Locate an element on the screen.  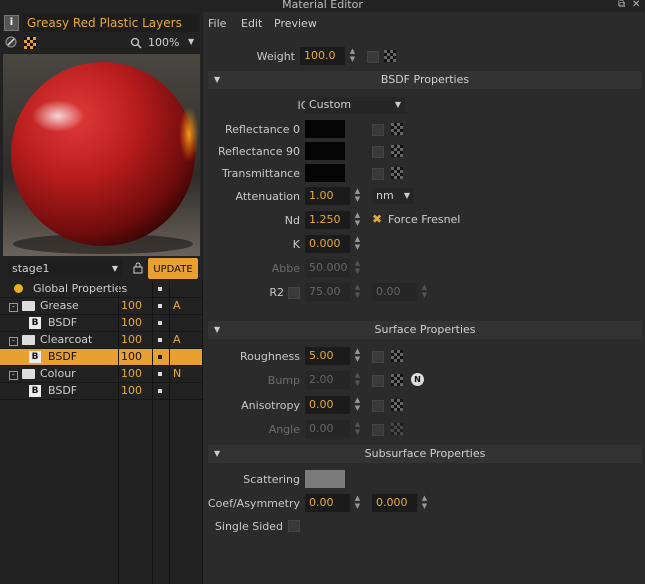
surface-section-header: ▼ Surface Properties is located at coordinates (425, 330).